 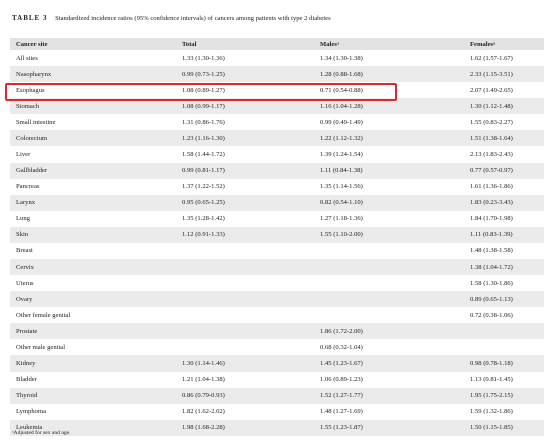 I want to click on cell-total: 1.58 (1.44-1.72), so click(x=245, y=154).